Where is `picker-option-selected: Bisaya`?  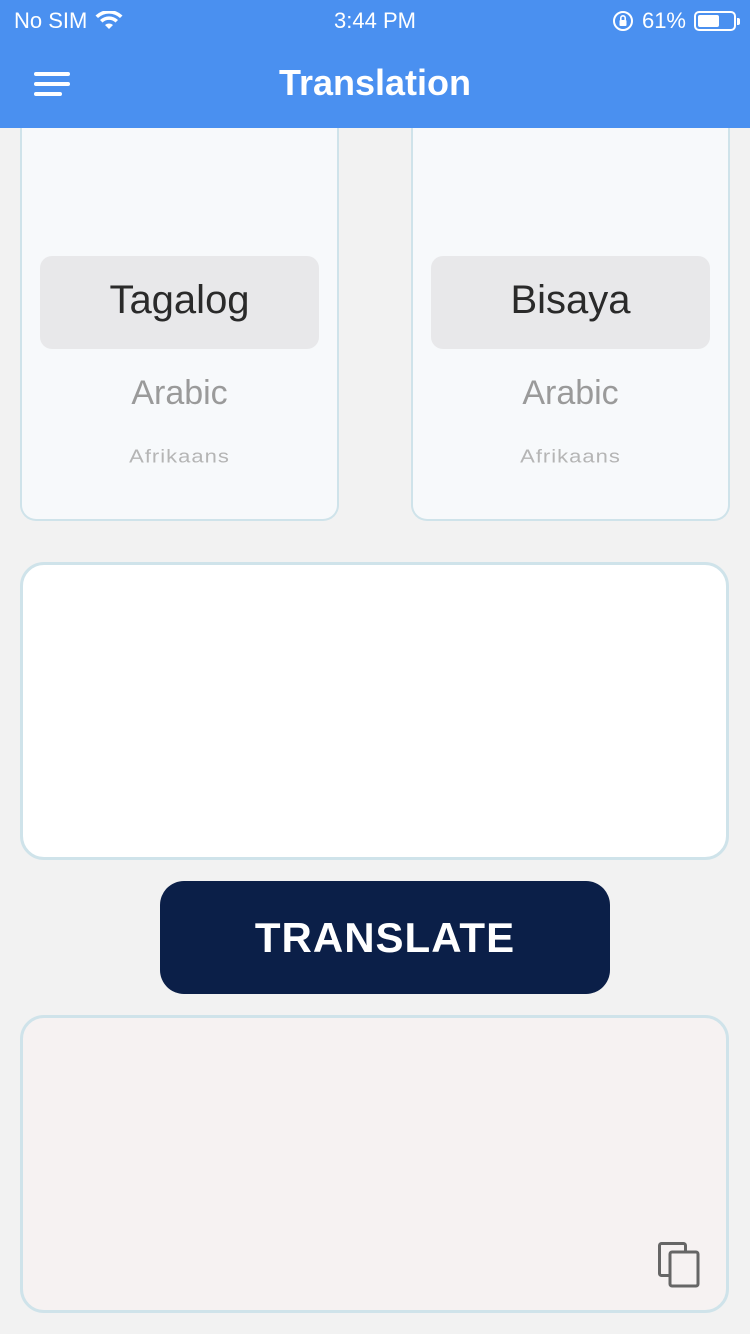
picker-option-selected: Bisaya is located at coordinates (570, 300).